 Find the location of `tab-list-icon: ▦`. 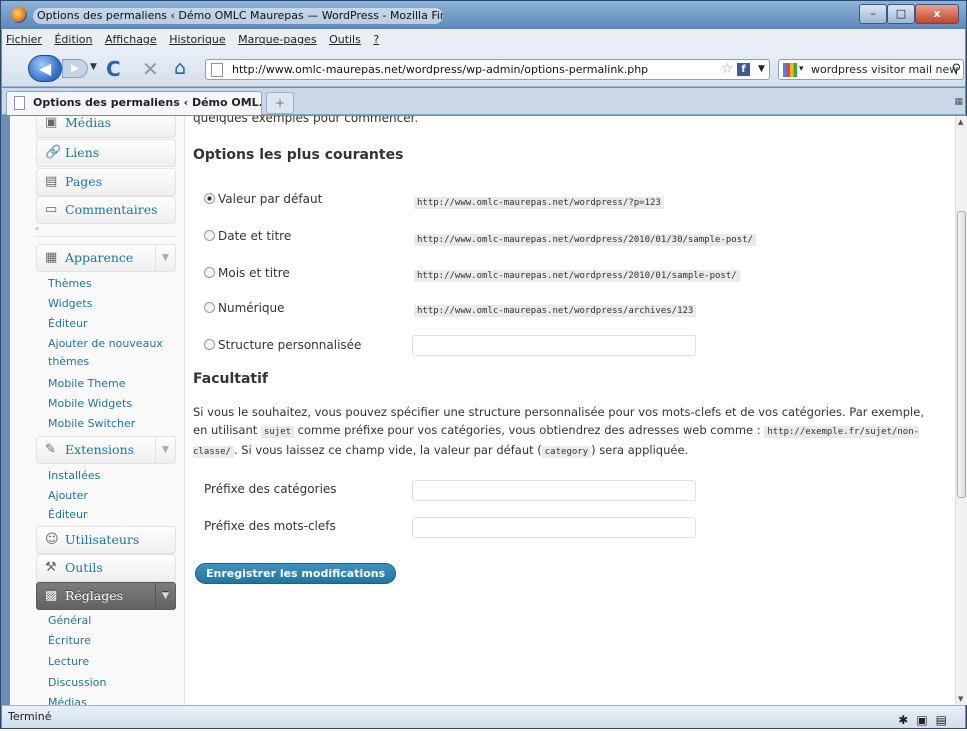

tab-list-icon: ▦ is located at coordinates (958, 102).